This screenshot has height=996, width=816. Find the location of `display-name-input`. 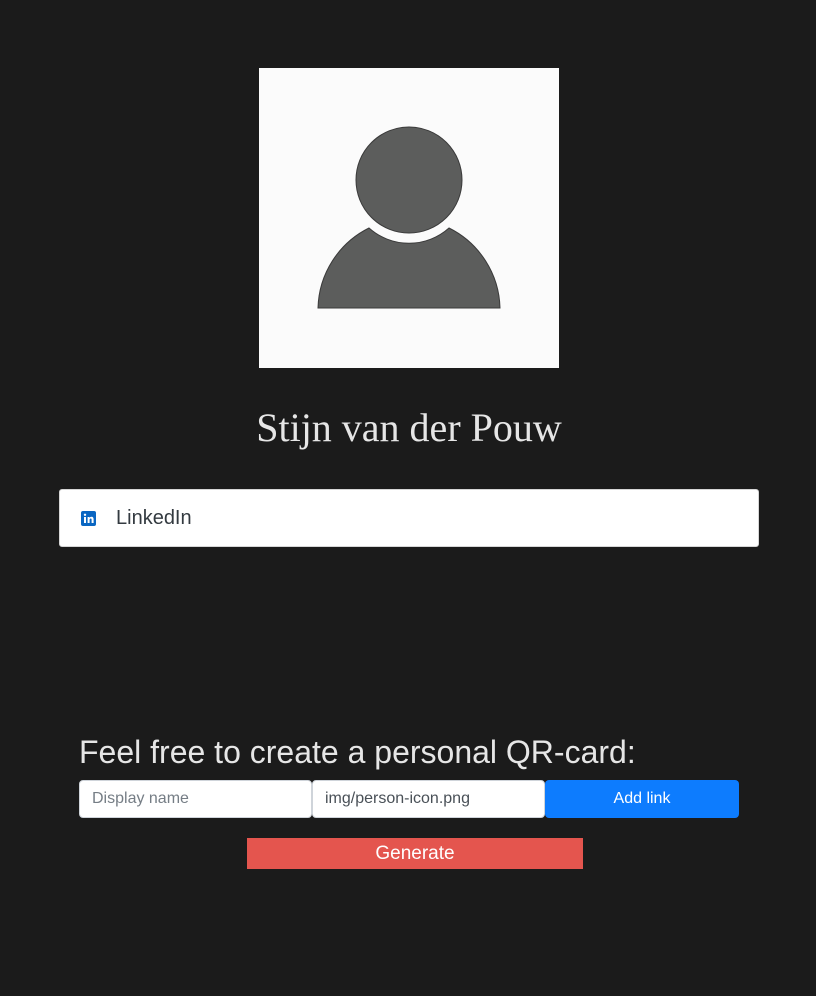

display-name-input is located at coordinates (195, 799).